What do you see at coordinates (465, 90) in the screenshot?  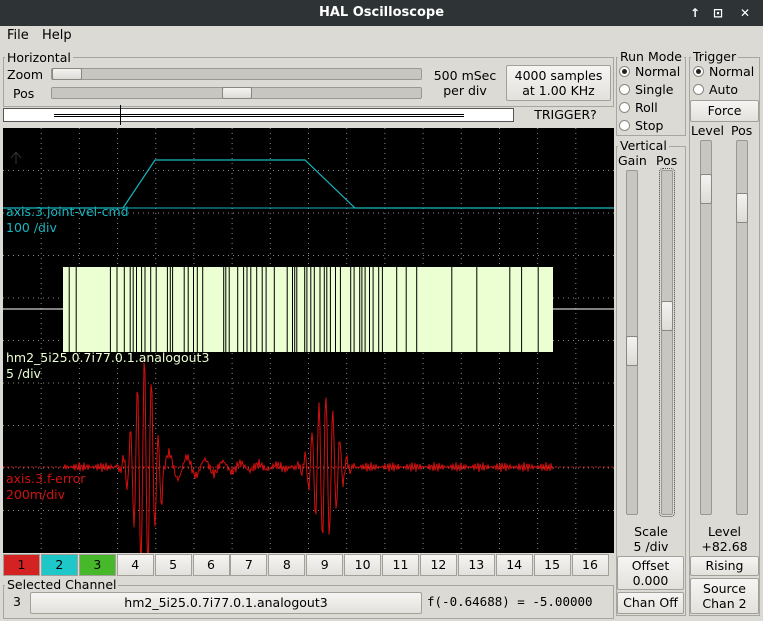 I see `rate-unit: per div` at bounding box center [465, 90].